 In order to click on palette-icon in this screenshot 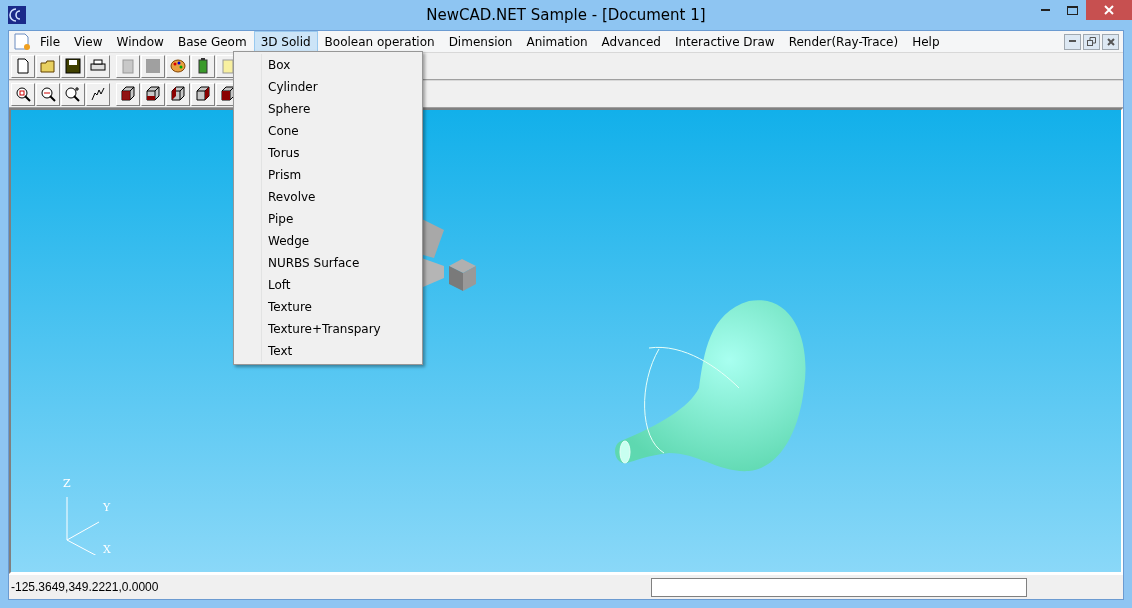, I will do `click(178, 66)`.